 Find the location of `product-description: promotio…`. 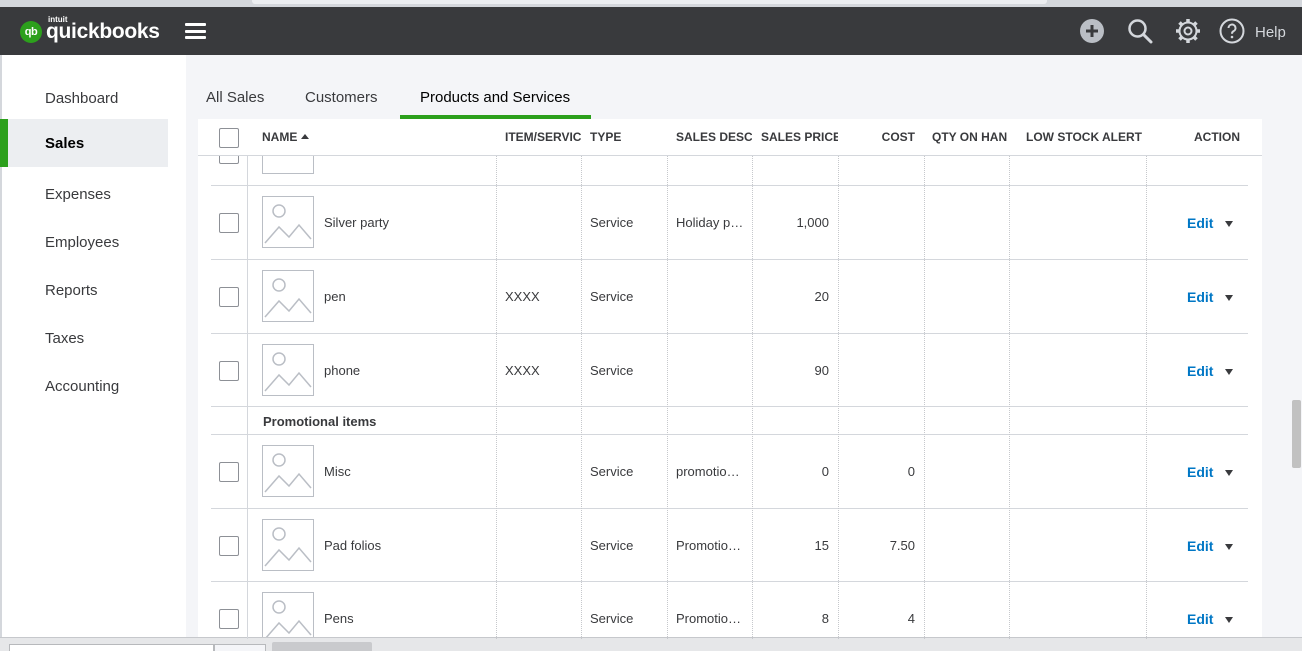

product-description: promotio… is located at coordinates (708, 471).